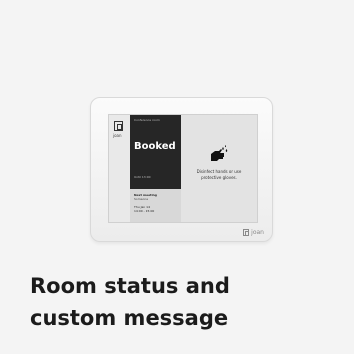  What do you see at coordinates (130, 302) in the screenshot?
I see `feature-caption: Room status and custom message` at bounding box center [130, 302].